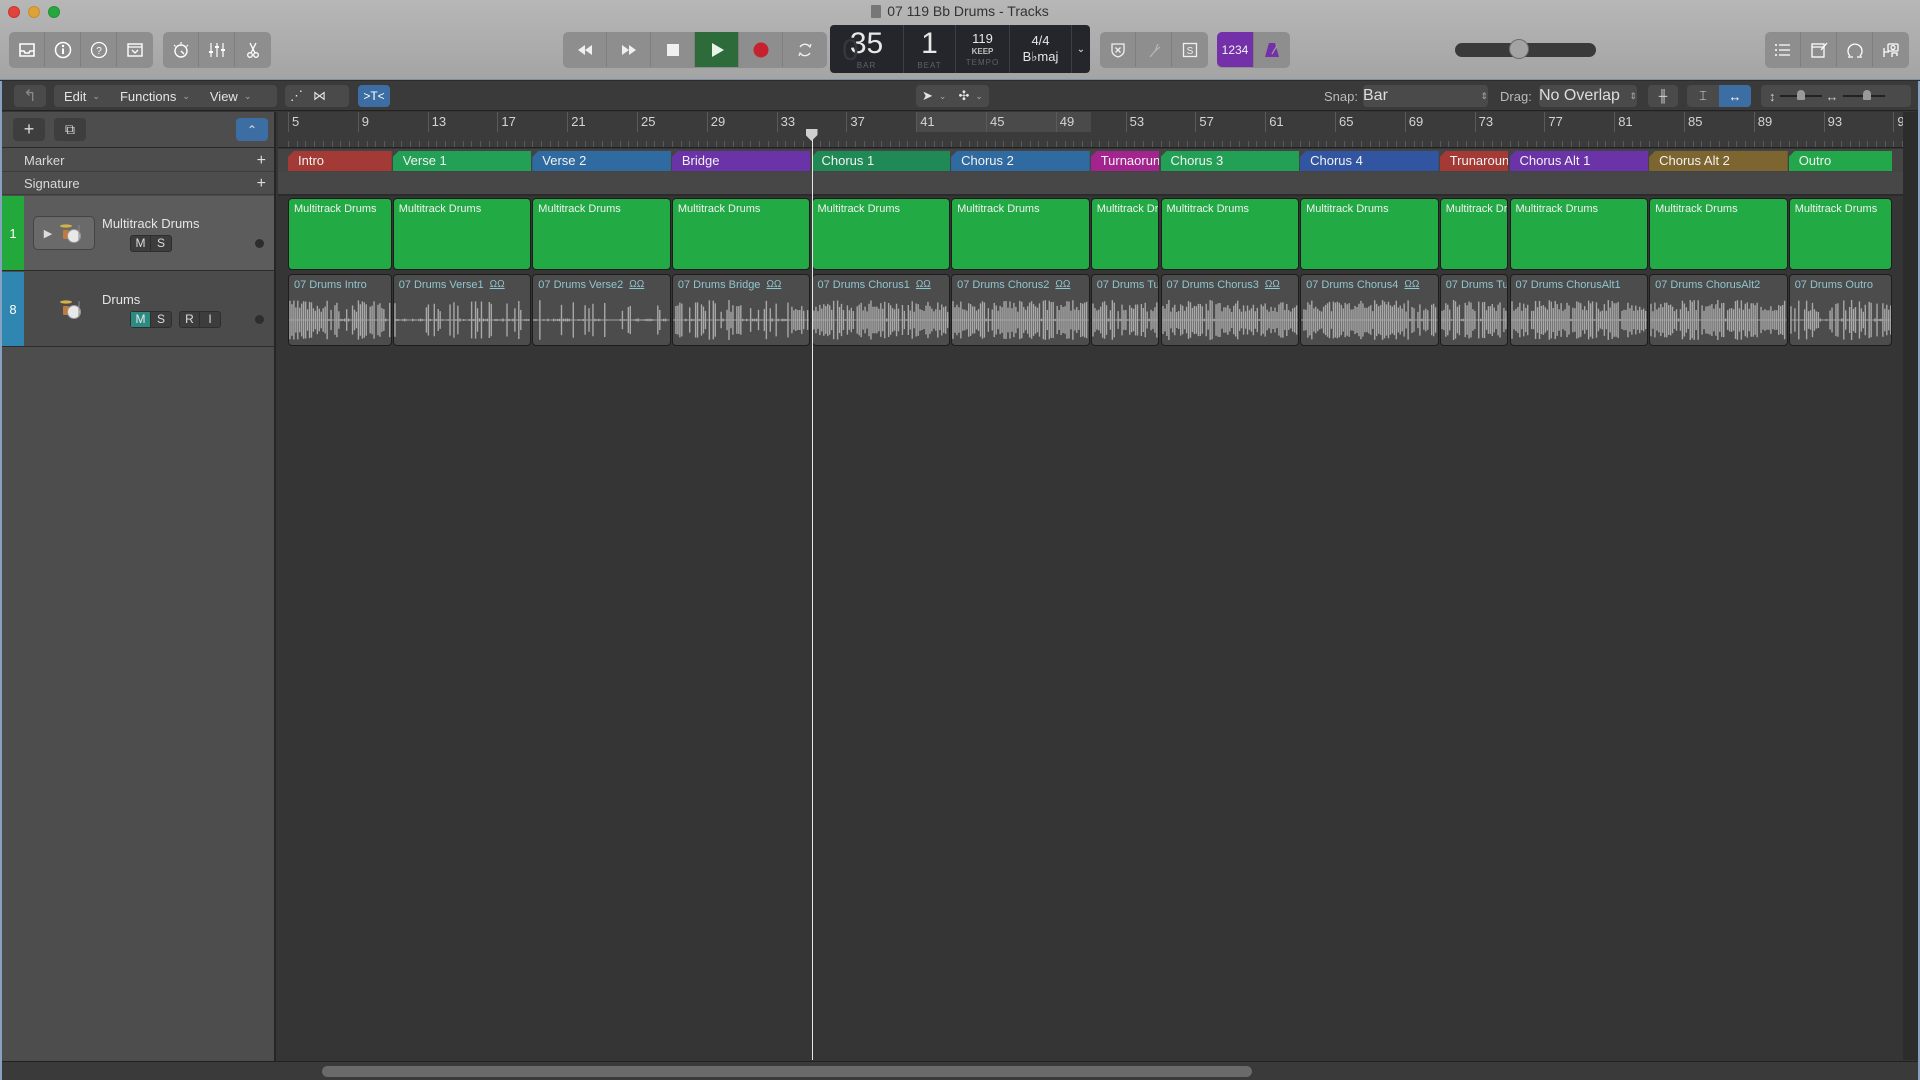  I want to click on edit-menu: Edit ⌄, so click(82, 96).